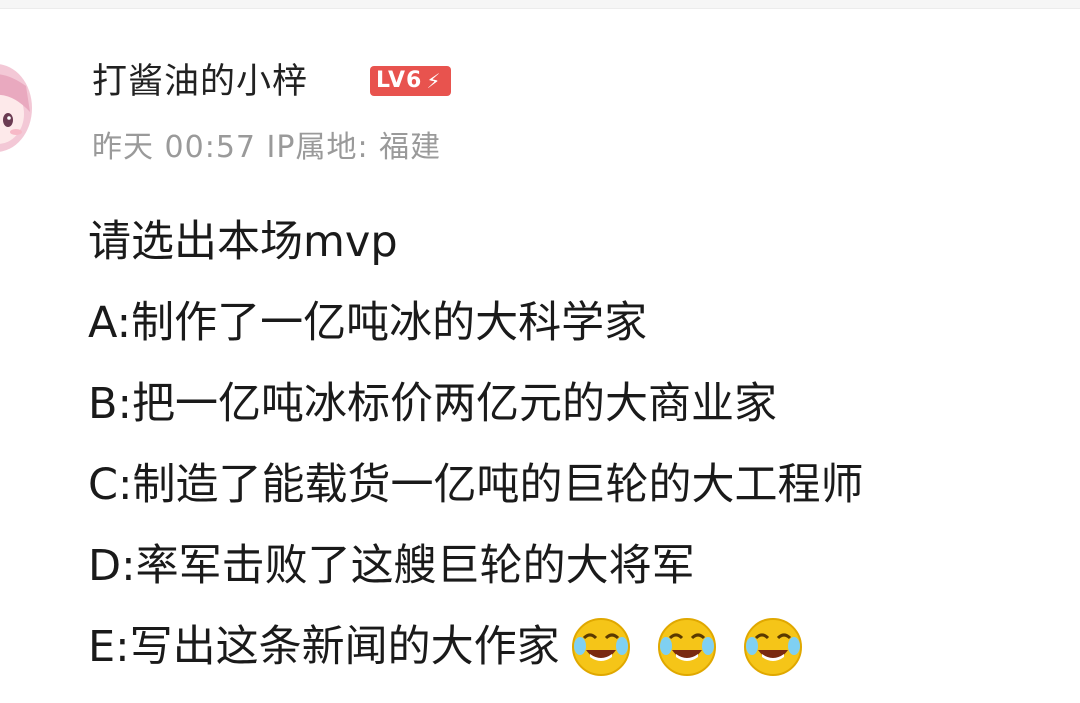 The image size is (1080, 703). What do you see at coordinates (200, 82) in the screenshot?
I see `username: 打酱油的小梓` at bounding box center [200, 82].